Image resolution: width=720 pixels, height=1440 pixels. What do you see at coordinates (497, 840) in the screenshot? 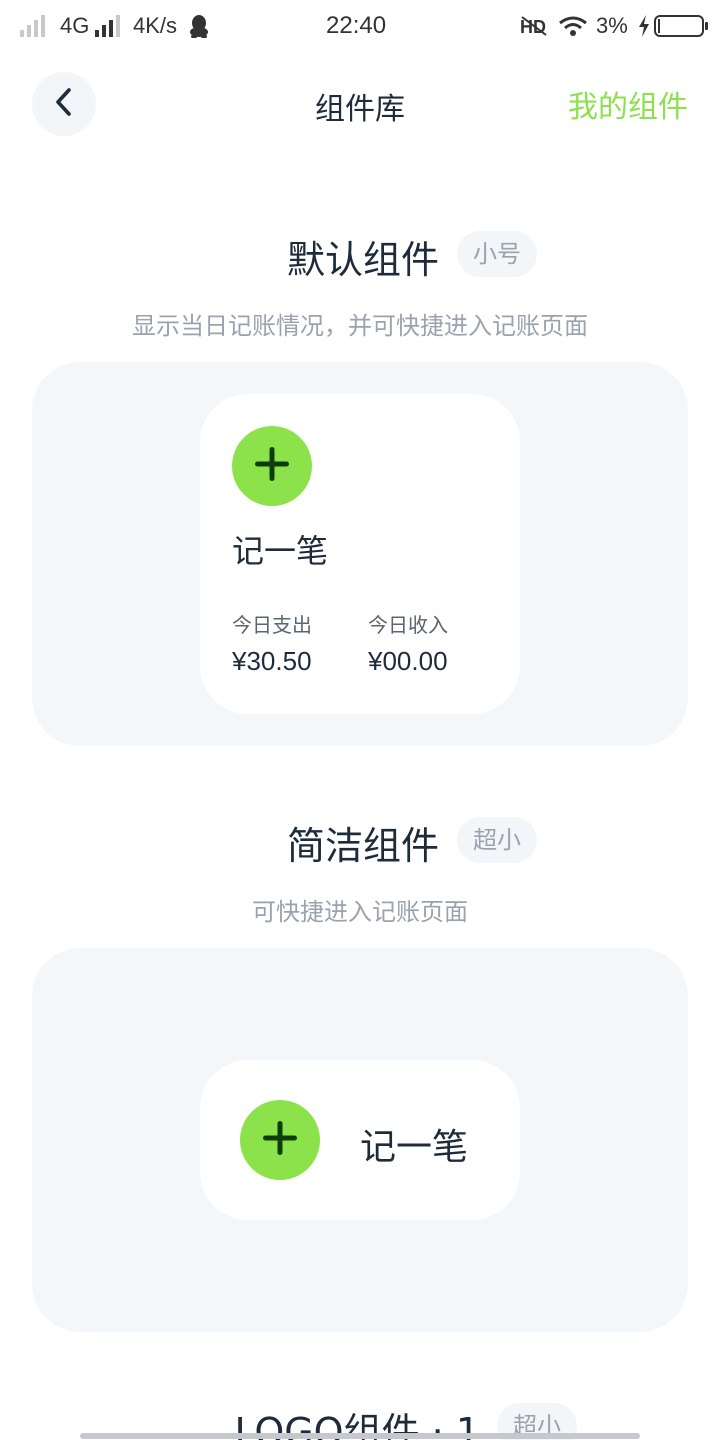
I see `size-tag: 超小` at bounding box center [497, 840].